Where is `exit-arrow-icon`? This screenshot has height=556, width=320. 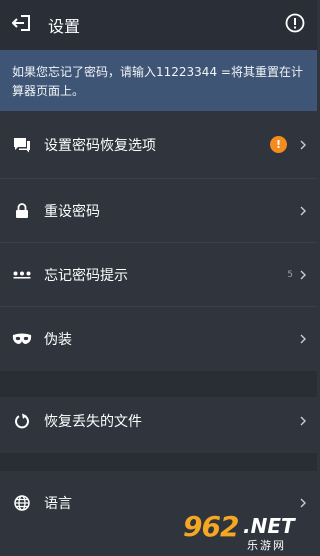
exit-arrow-icon is located at coordinates (22, 25).